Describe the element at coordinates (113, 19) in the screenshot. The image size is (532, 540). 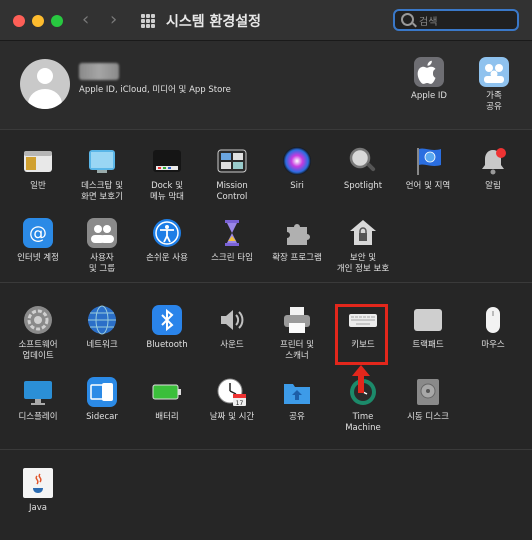
I see `forward-icon: ›` at that location.